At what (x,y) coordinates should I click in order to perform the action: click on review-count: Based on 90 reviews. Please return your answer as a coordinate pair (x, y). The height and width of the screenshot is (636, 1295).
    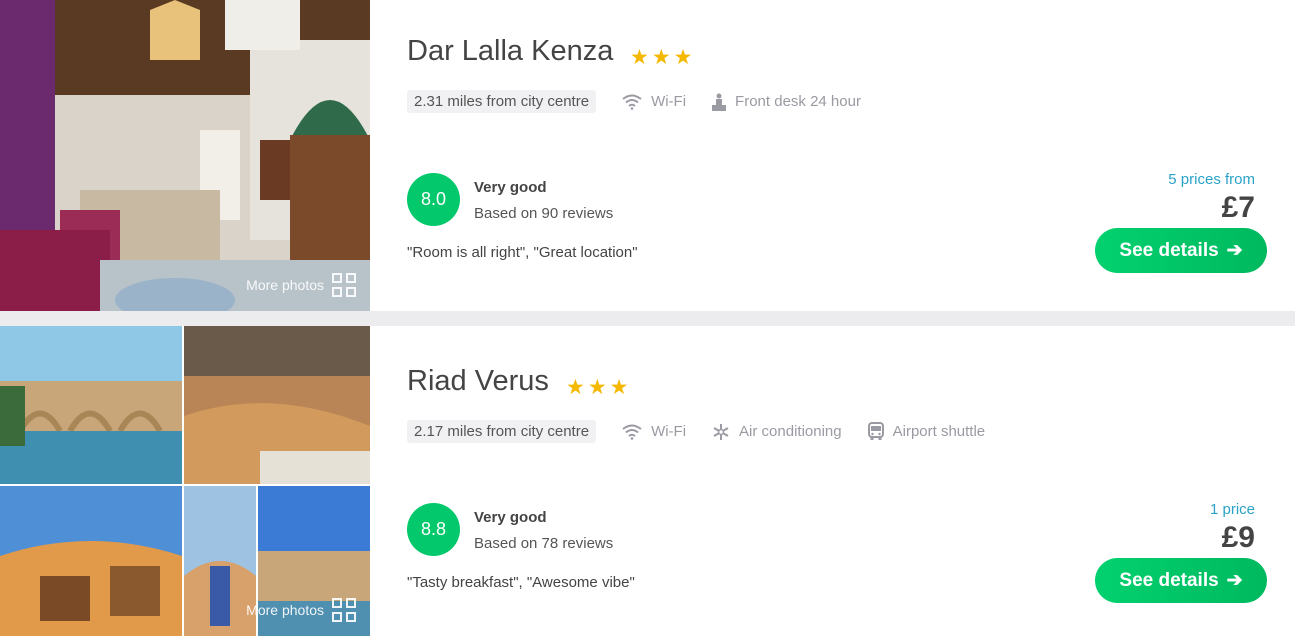
    Looking at the image, I should click on (544, 213).